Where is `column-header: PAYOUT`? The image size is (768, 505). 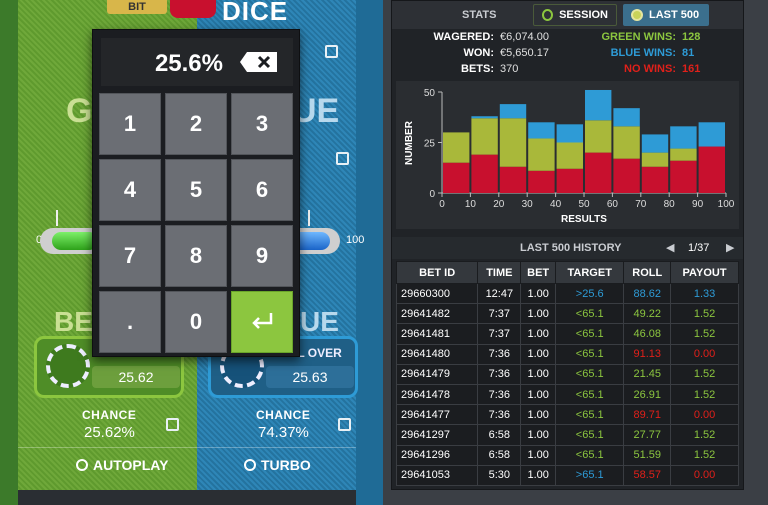
column-header: PAYOUT is located at coordinates (704, 272).